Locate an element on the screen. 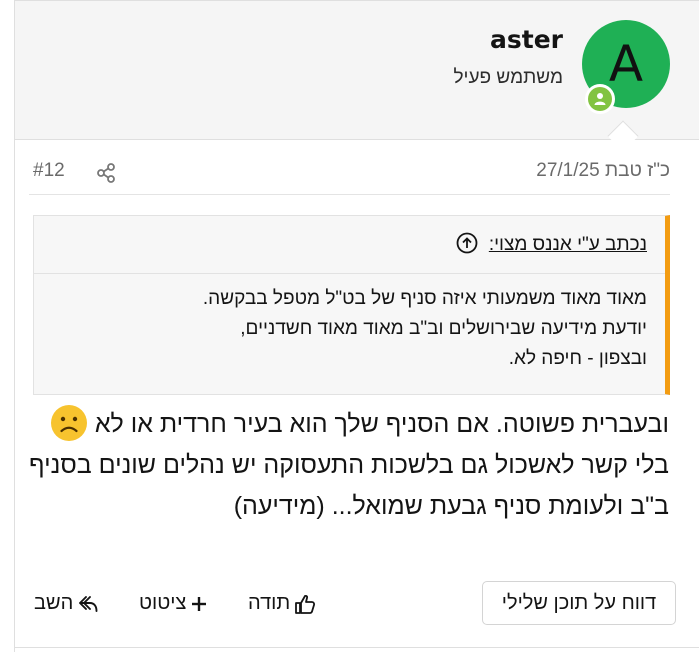 The height and width of the screenshot is (652, 699). quote-attribution: נכתב ע"י אננס מצוי: is located at coordinates (568, 244).